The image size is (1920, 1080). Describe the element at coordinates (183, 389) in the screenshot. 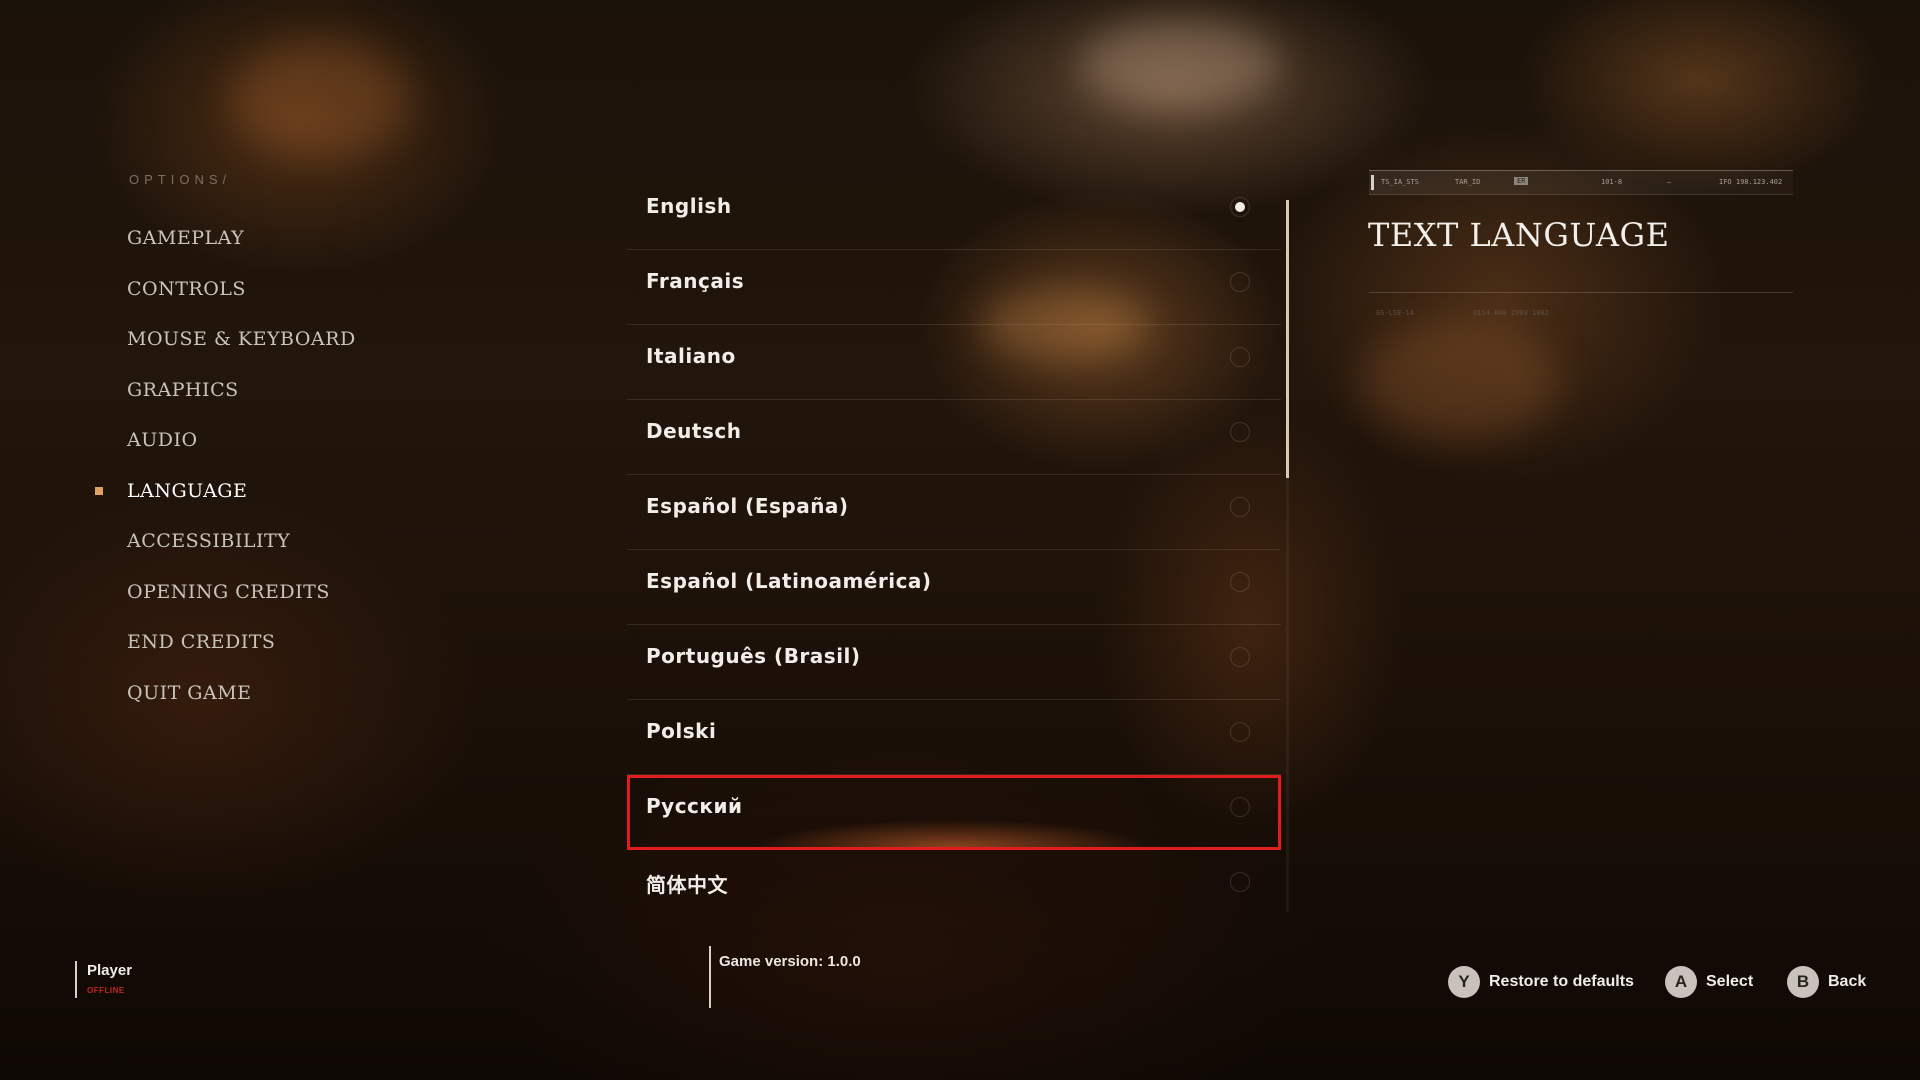

I see `menu-item-label: GRAPHICS` at that location.